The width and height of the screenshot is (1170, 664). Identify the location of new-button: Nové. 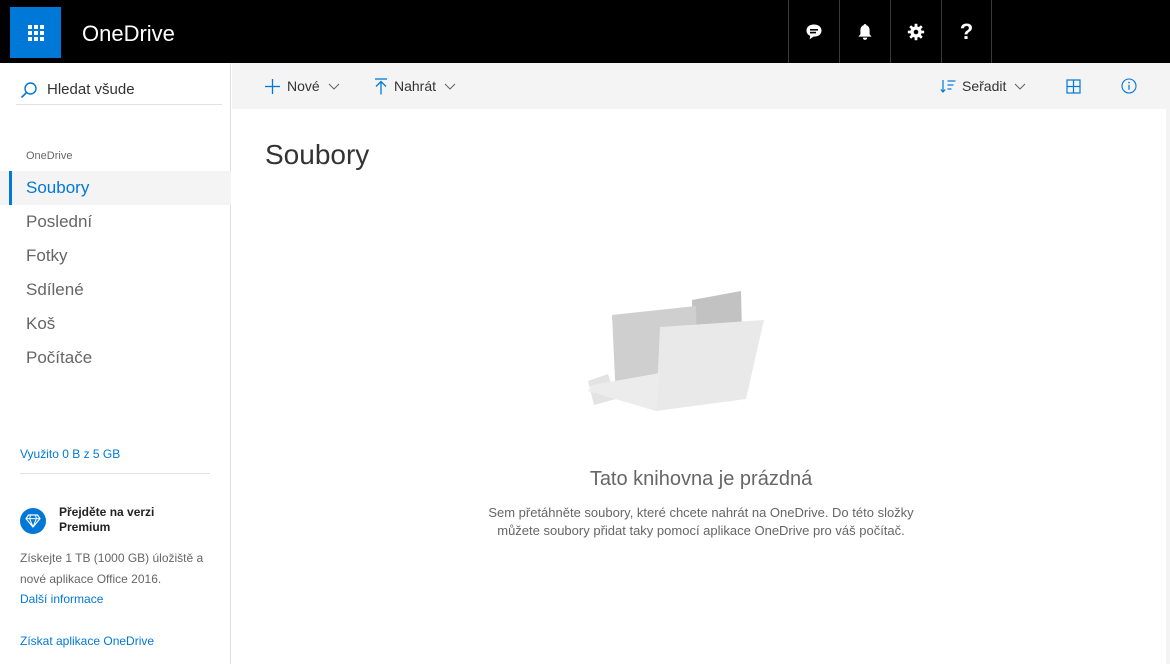
(302, 86).